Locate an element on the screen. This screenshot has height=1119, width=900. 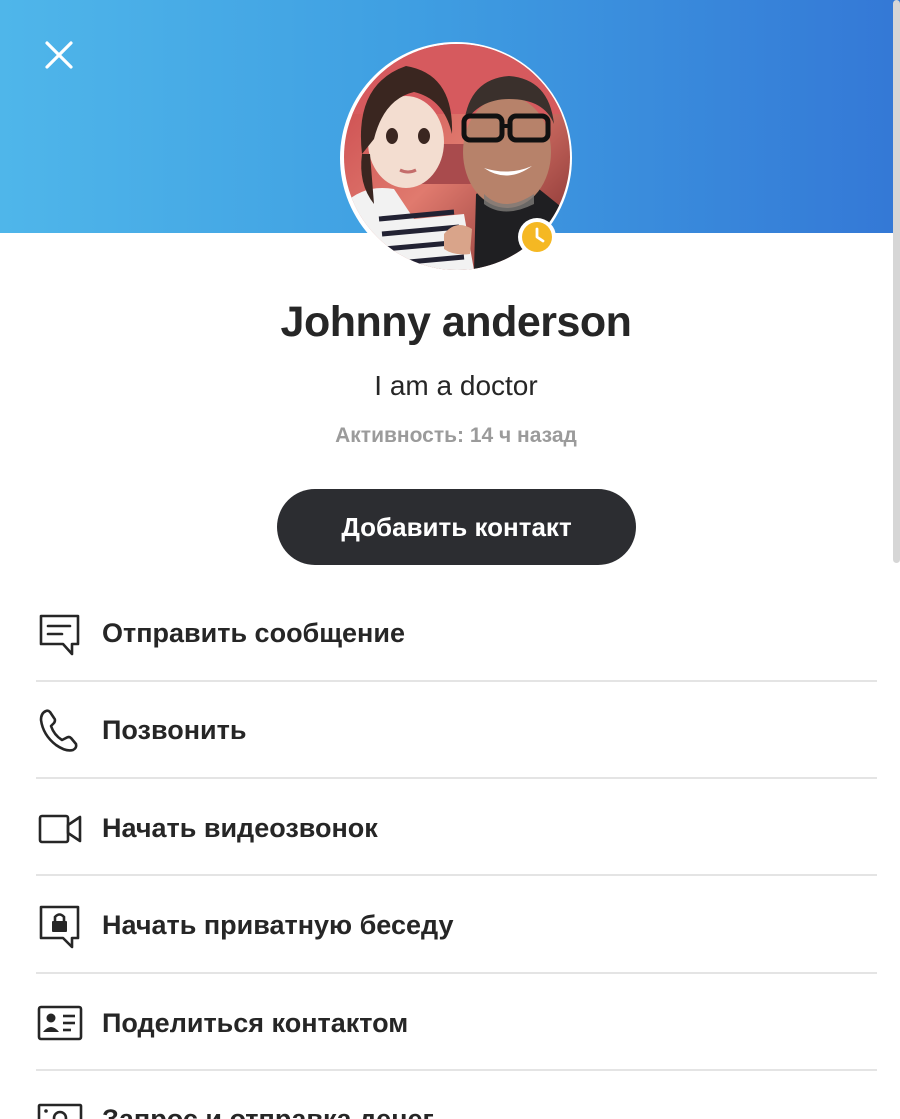
private-conversation-item: Начать приватную беседу is located at coordinates (456, 925).